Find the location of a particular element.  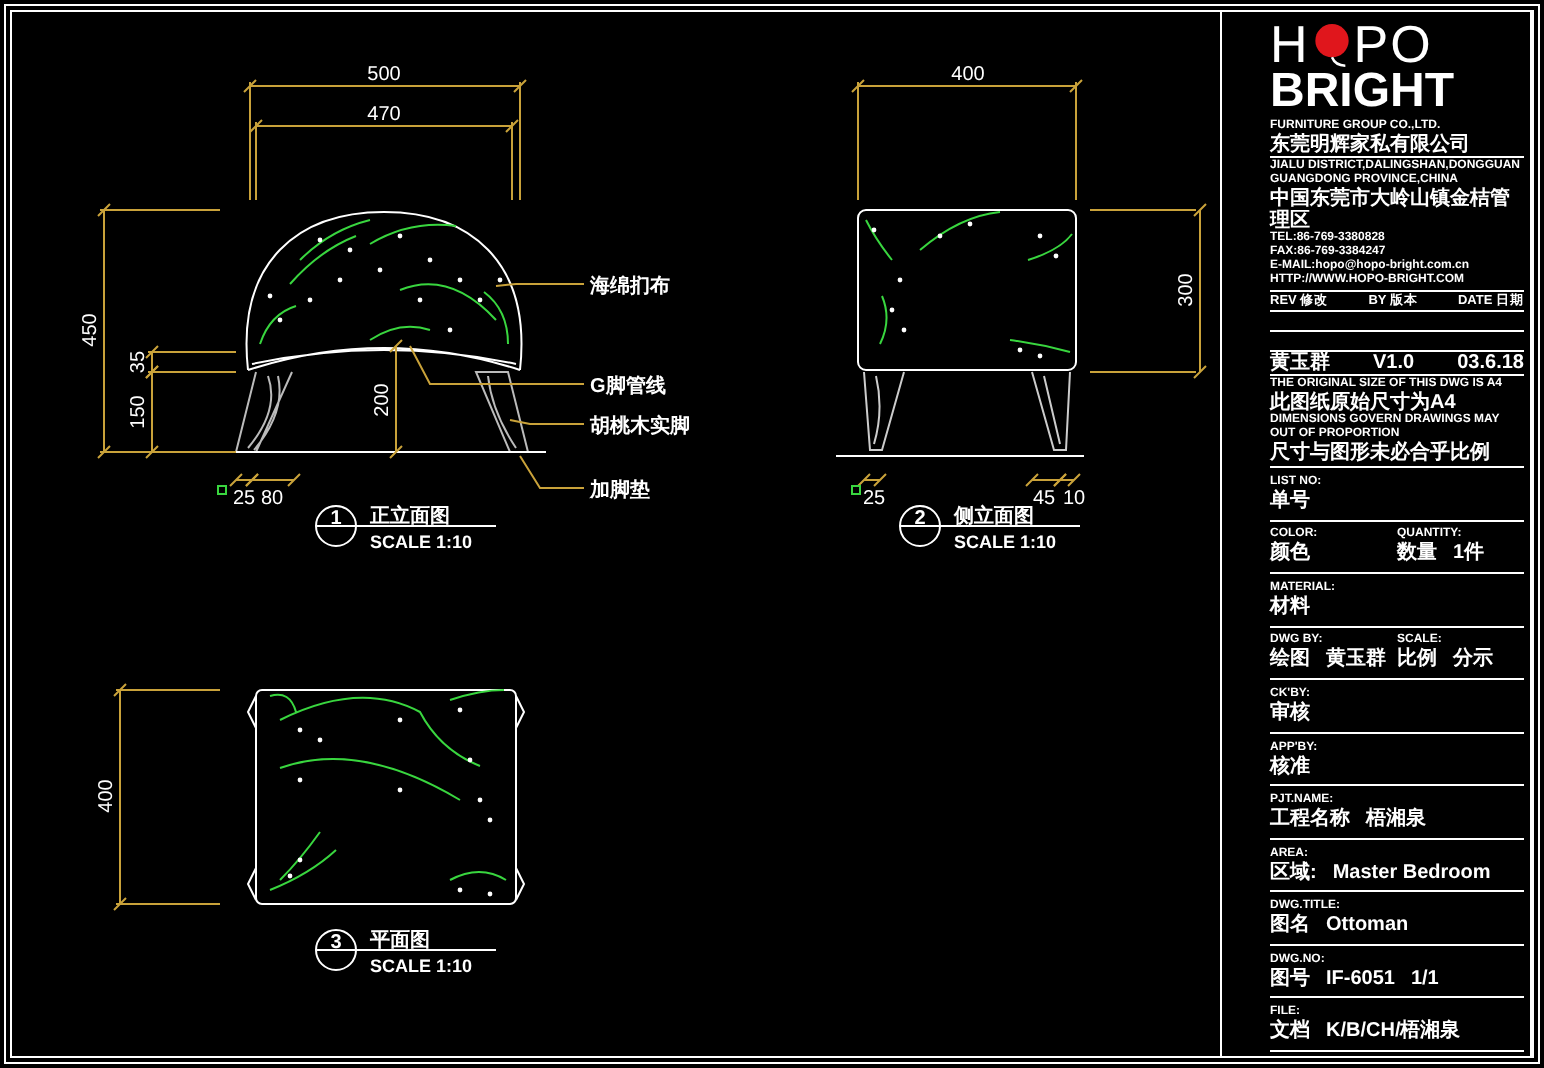

callout-label: 海绵扪布 is located at coordinates (630, 287).